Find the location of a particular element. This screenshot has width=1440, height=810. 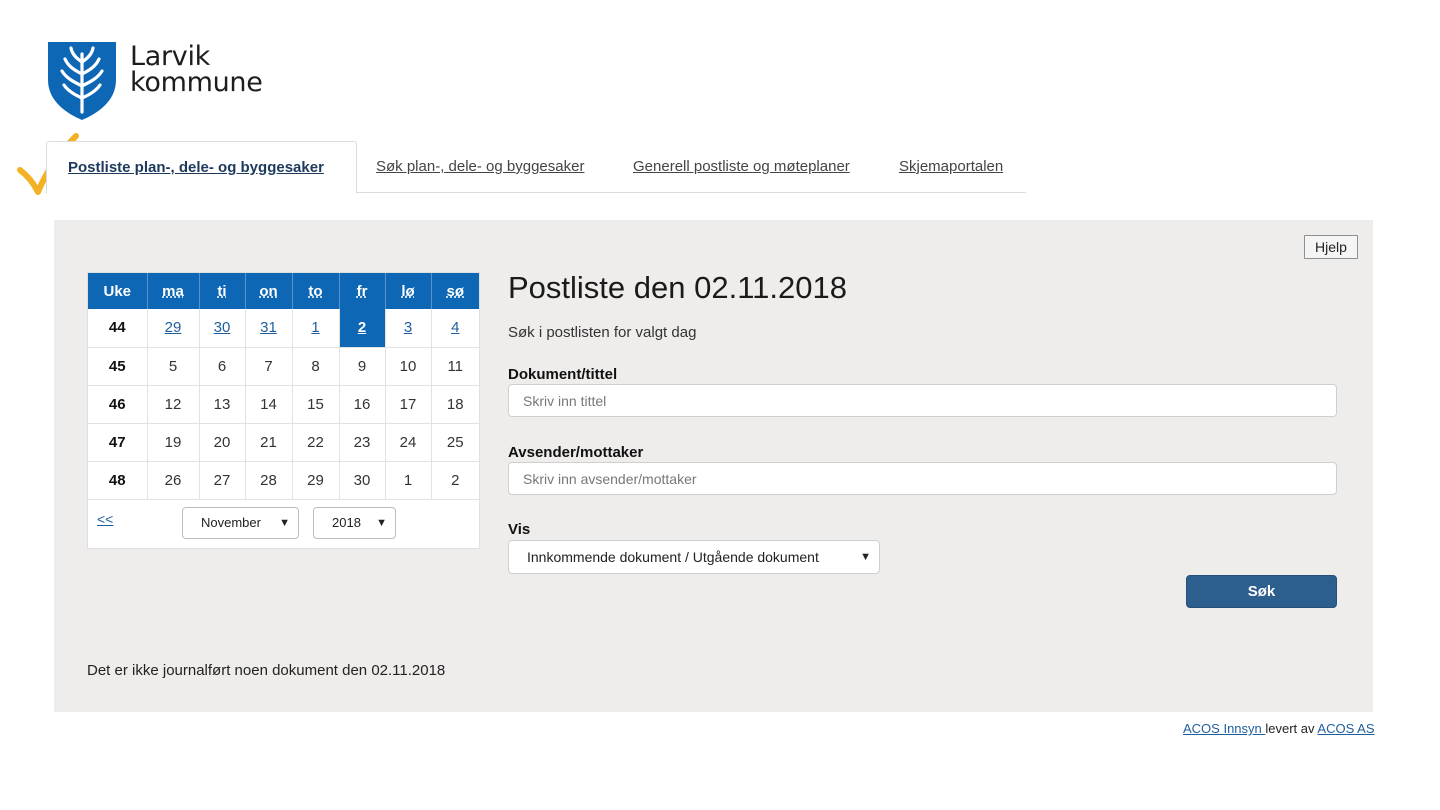

header-week: Uke is located at coordinates (118, 291).